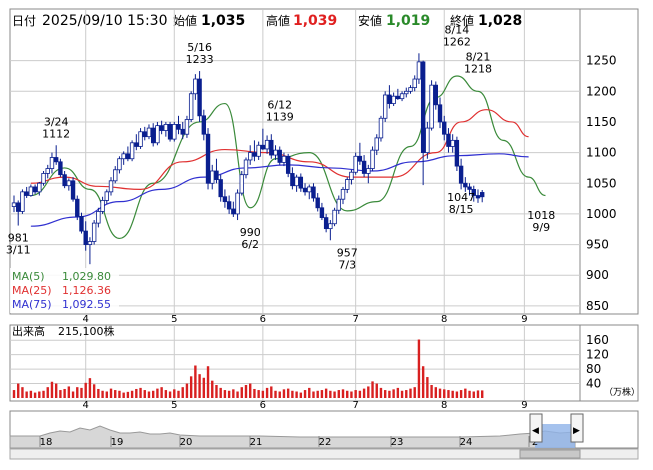 The height and width of the screenshot is (470, 653). What do you see at coordinates (535, 431) in the screenshot?
I see `navigator-left-arrow: ◀` at bounding box center [535, 431].